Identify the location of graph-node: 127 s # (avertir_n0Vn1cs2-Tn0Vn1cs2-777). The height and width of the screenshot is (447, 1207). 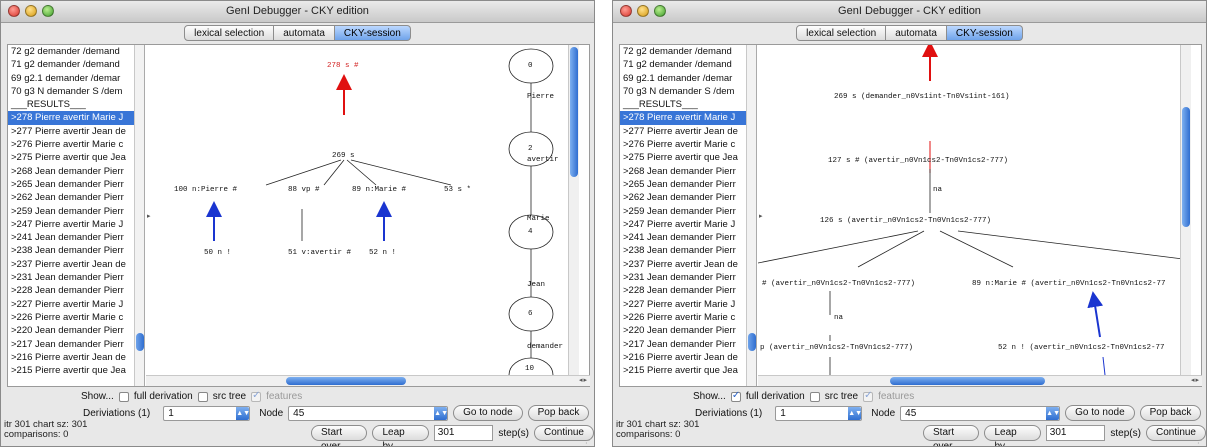
(918, 161).